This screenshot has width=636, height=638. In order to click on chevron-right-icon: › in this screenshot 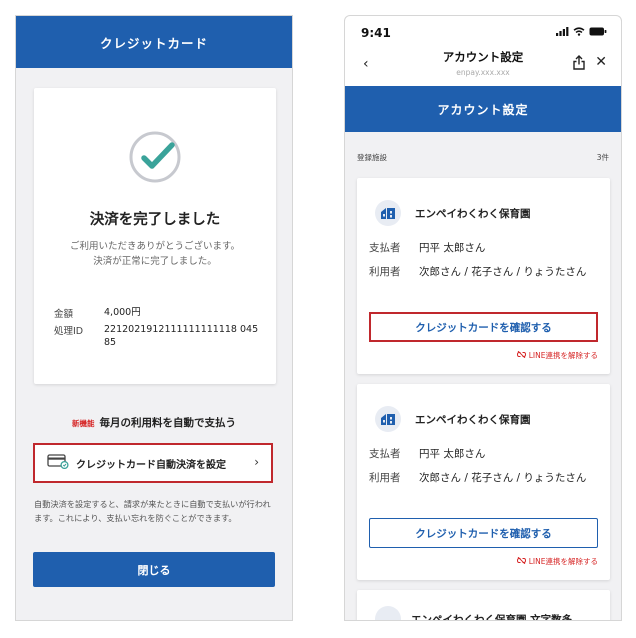, I will do `click(256, 462)`.